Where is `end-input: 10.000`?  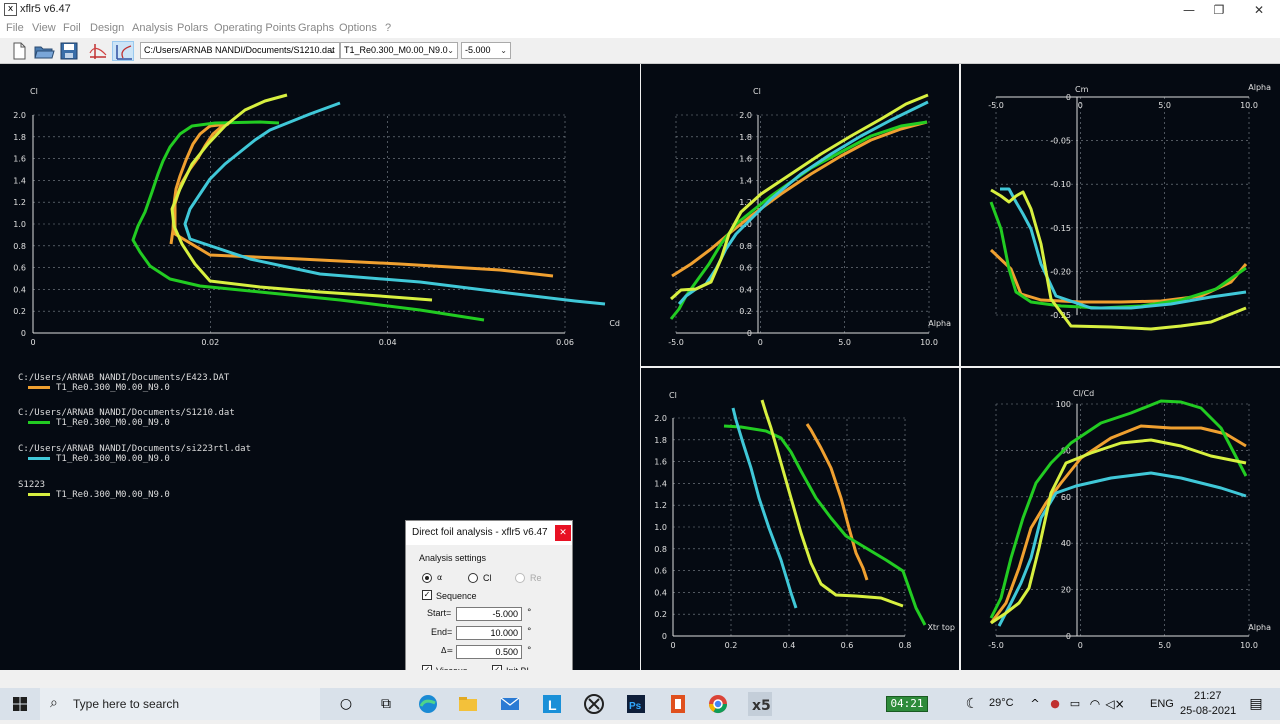 end-input: 10.000 is located at coordinates (489, 633).